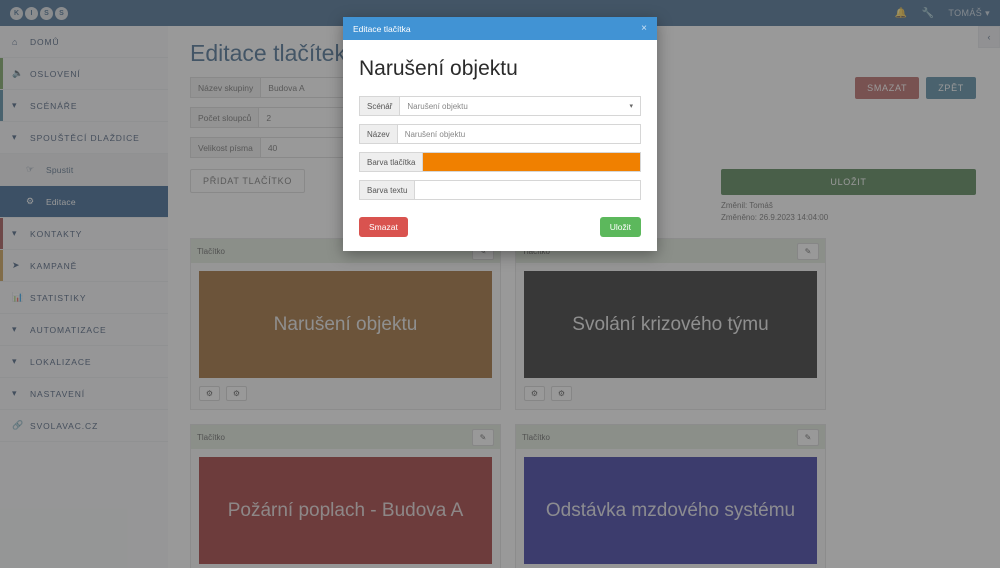 The image size is (1000, 568). I want to click on field-label: Barva textu, so click(387, 190).